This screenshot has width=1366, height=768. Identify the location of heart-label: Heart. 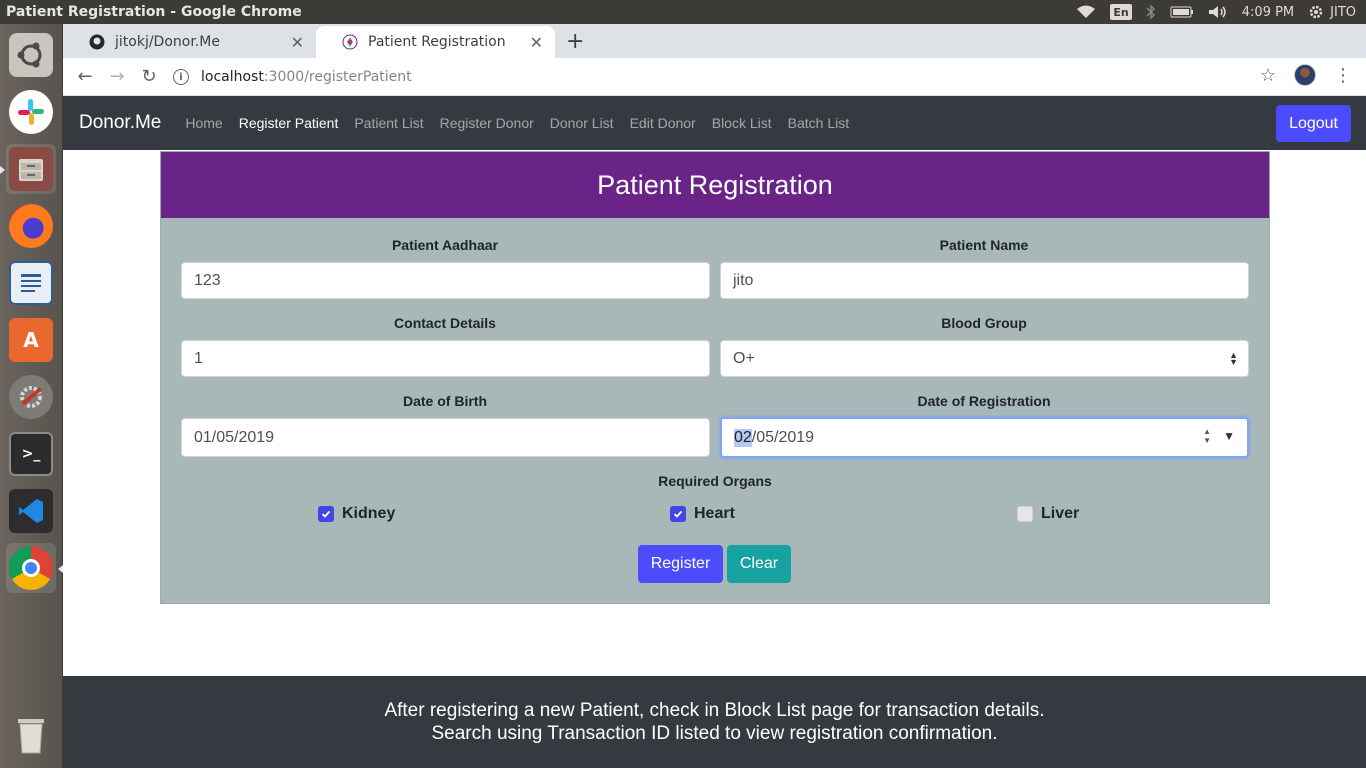
(714, 513).